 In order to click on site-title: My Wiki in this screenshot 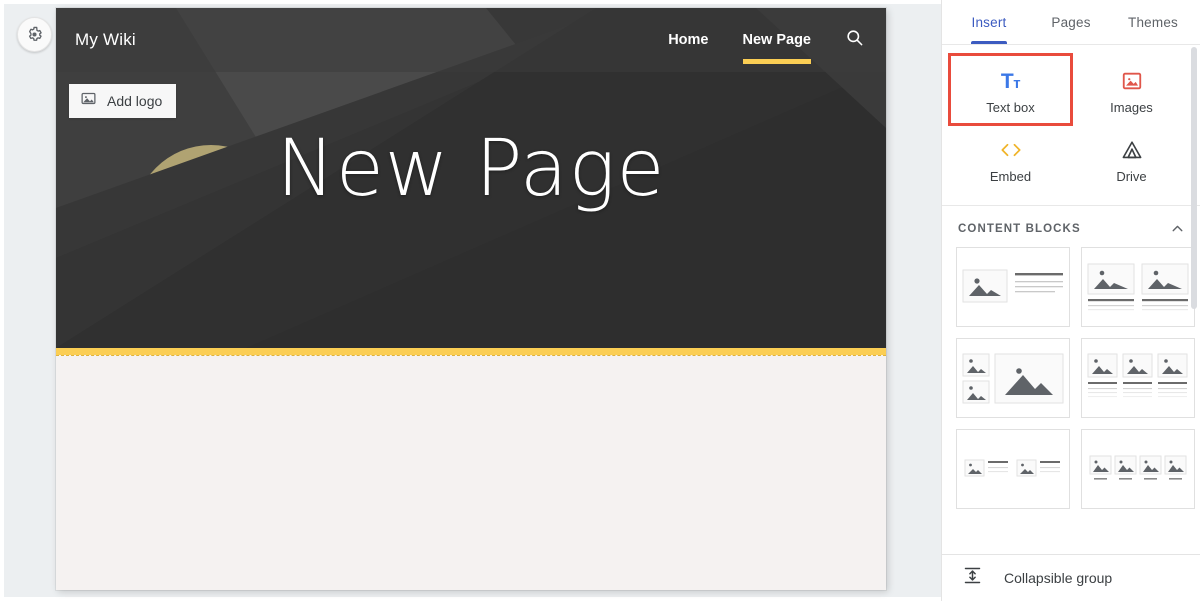, I will do `click(105, 40)`.